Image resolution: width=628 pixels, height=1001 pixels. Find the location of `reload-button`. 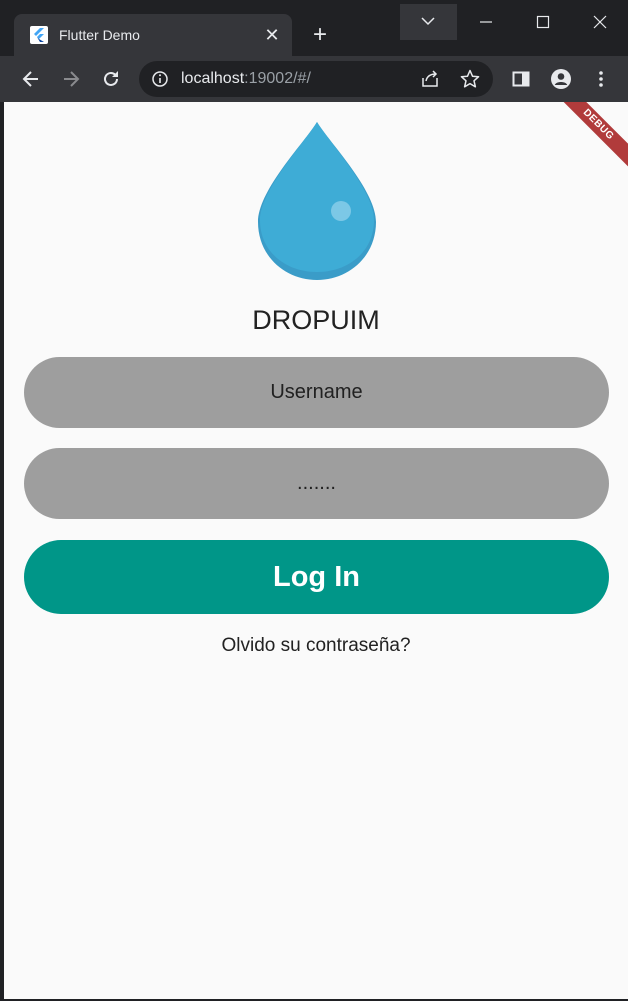

reload-button is located at coordinates (111, 79).